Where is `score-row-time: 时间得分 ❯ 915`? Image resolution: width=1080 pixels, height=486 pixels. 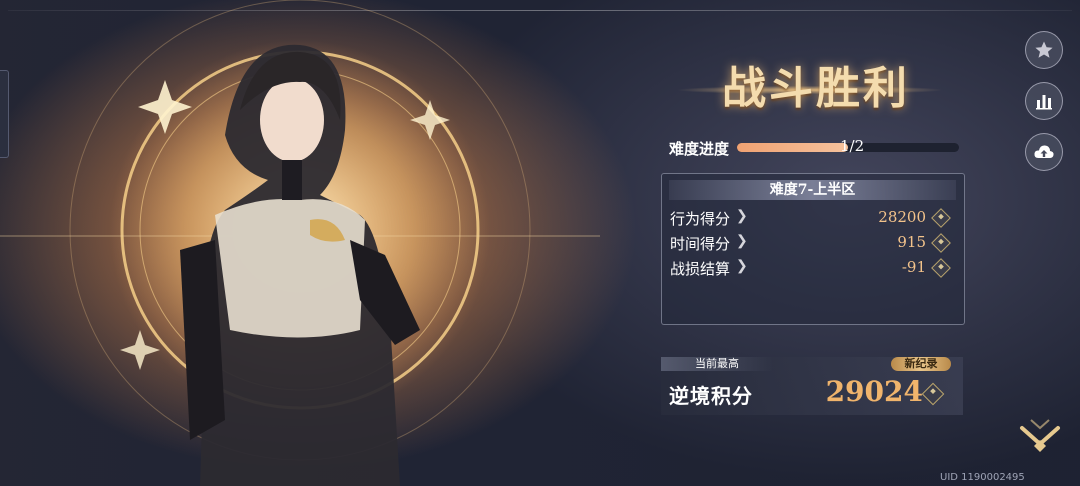 score-row-time: 时间得分 ❯ 915 is located at coordinates (812, 243).